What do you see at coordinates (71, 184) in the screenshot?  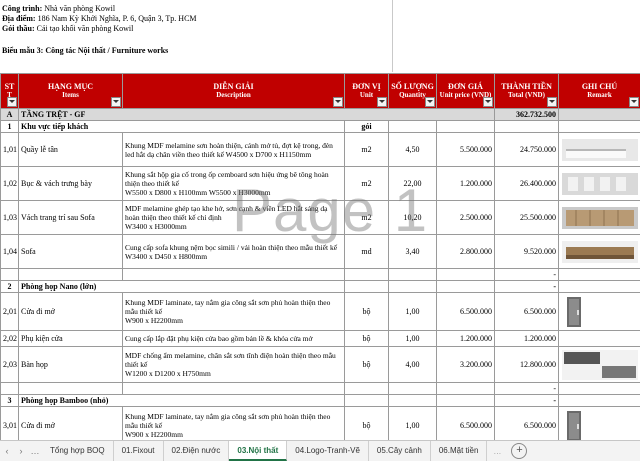 I see `cell: Bục & vách trưng bày` at bounding box center [71, 184].